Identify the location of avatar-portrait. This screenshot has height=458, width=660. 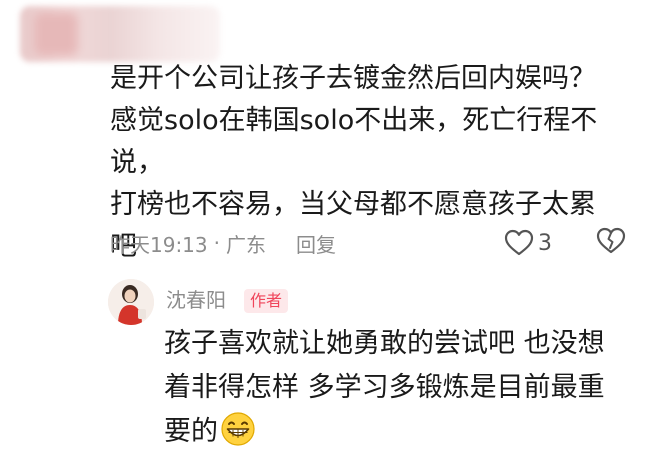
(131, 302).